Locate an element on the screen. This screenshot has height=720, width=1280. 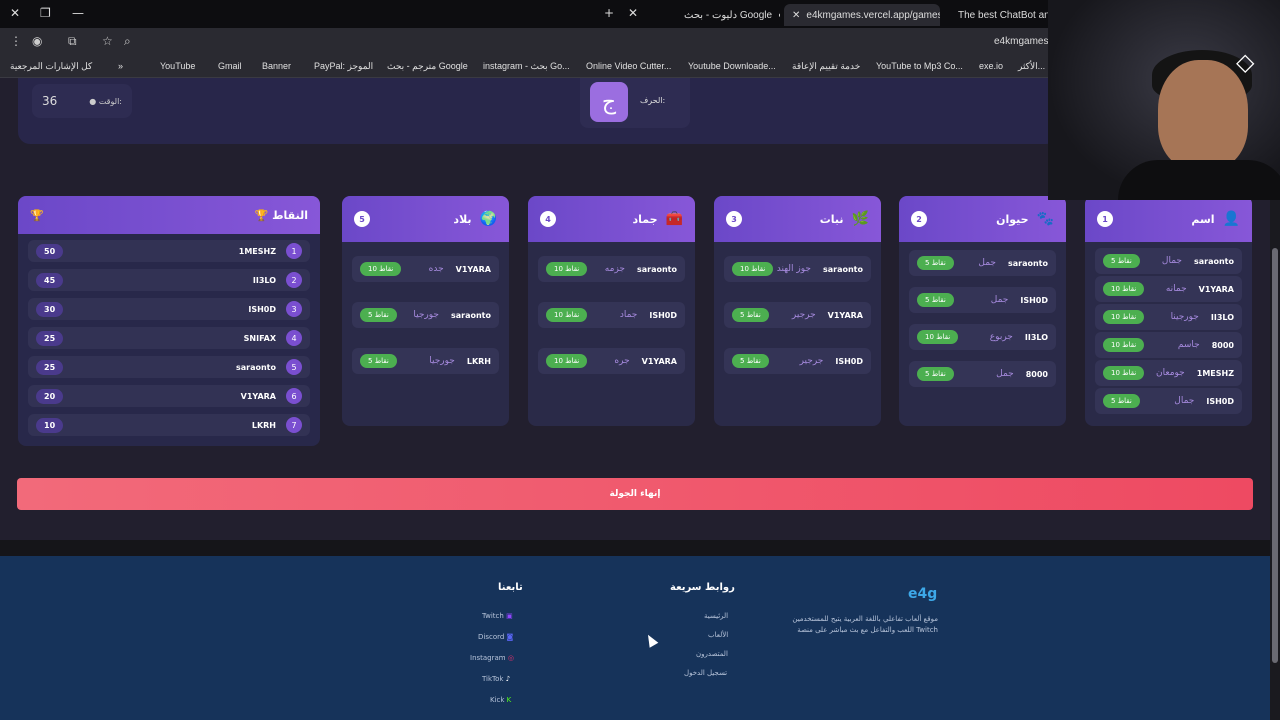
bookmark-star-icon: ☆ is located at coordinates (107, 41).